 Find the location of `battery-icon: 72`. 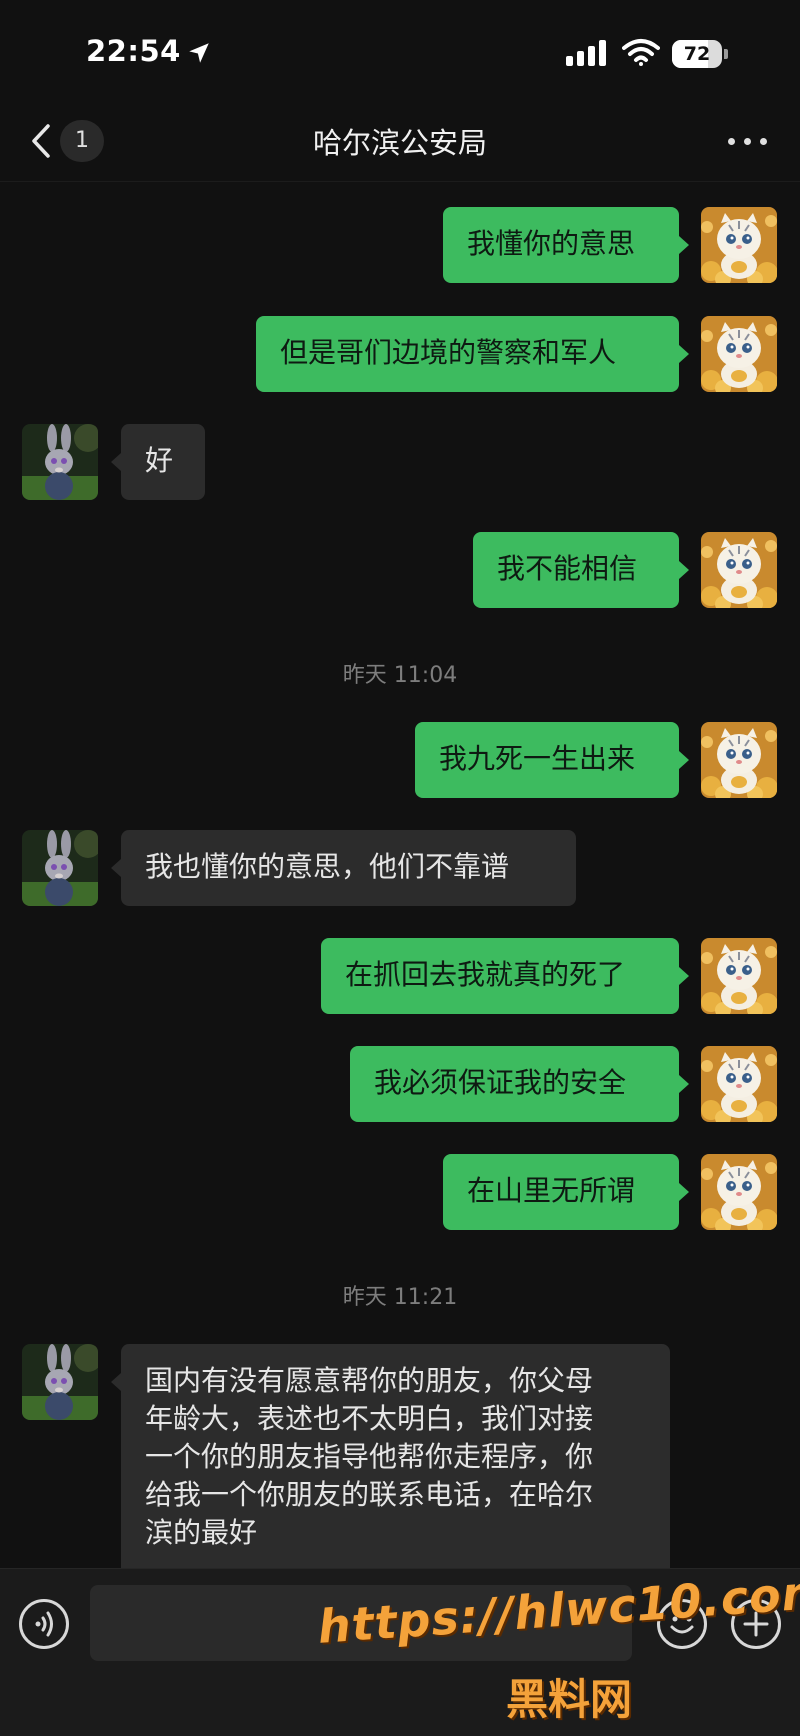

battery-icon: 72 is located at coordinates (700, 54).